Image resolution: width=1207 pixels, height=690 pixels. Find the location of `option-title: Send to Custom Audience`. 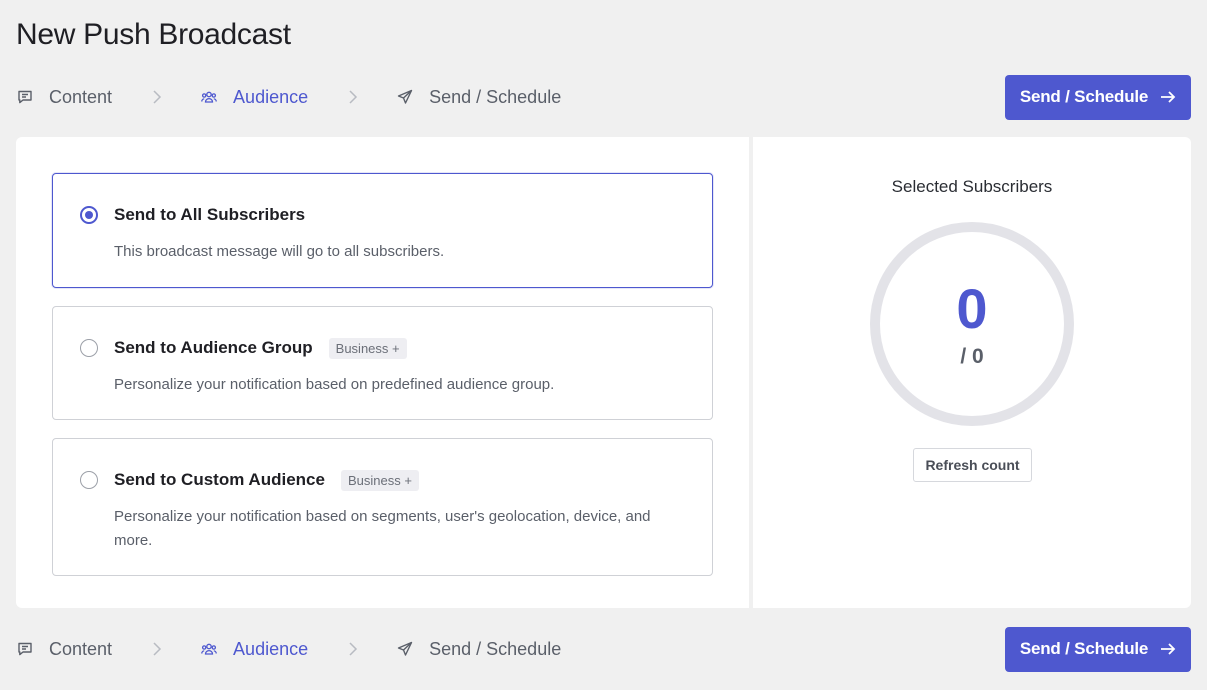

option-title: Send to Custom Audience is located at coordinates (219, 479).